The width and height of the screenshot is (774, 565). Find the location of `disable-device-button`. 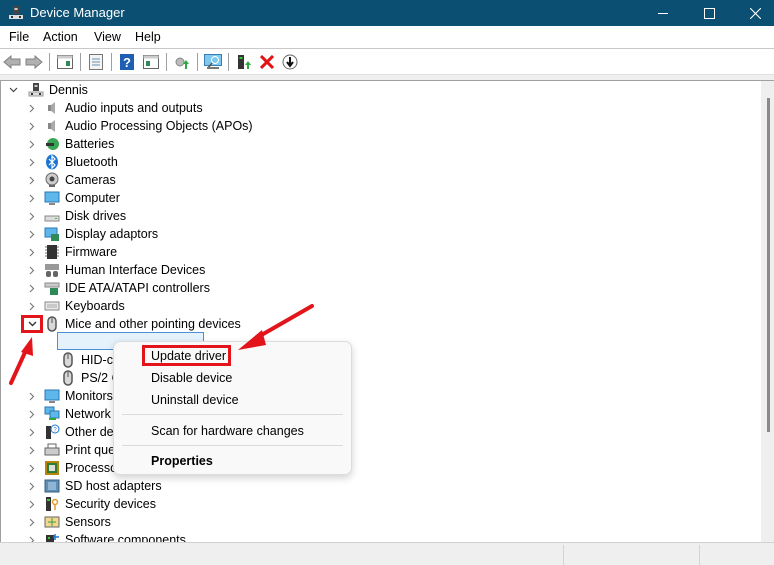

disable-device-button is located at coordinates (290, 62).